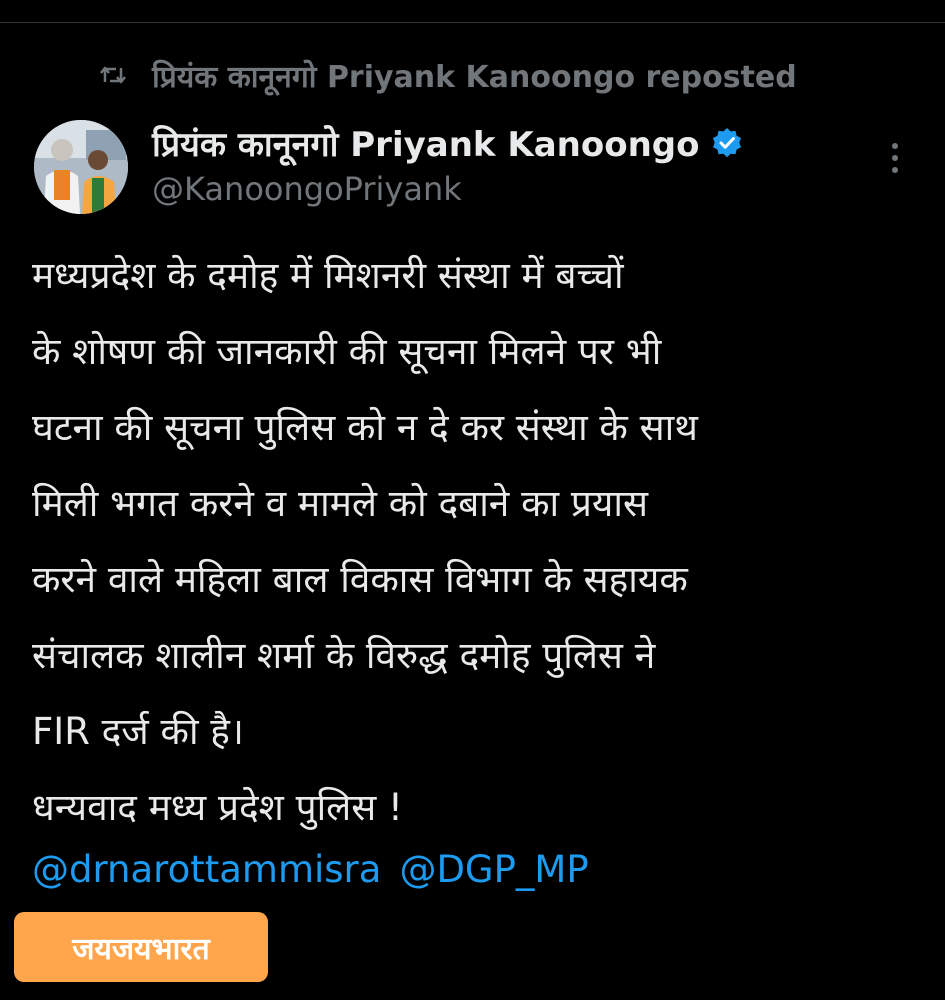  What do you see at coordinates (360, 579) in the screenshot?
I see `tweet-line: करने वाले महिला बाल विकास विभाग के सहायक` at bounding box center [360, 579].